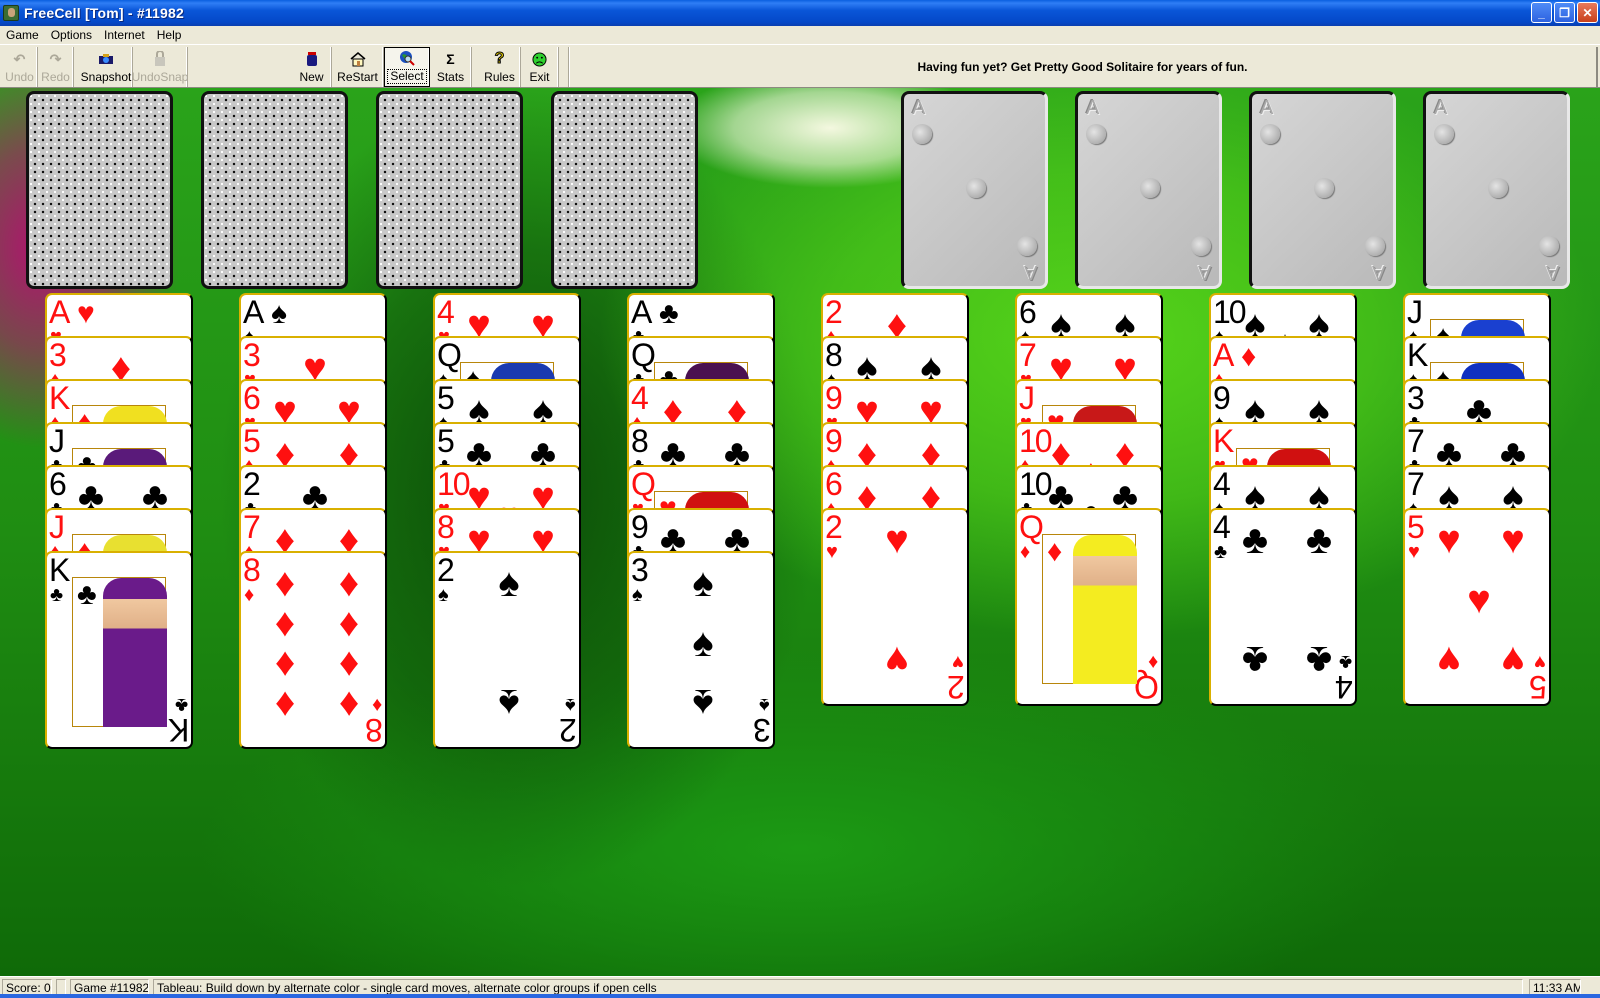 This screenshot has height=998, width=1600. I want to click on restart-button: ReStart, so click(358, 67).